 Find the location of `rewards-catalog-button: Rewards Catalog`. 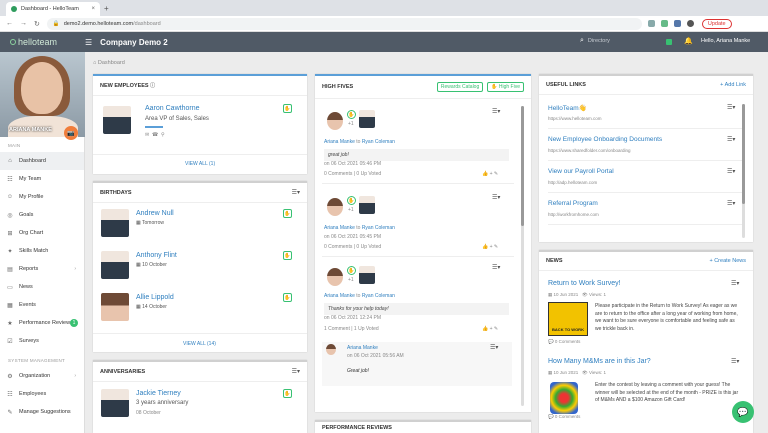

rewards-catalog-button: Rewards Catalog is located at coordinates (460, 87).